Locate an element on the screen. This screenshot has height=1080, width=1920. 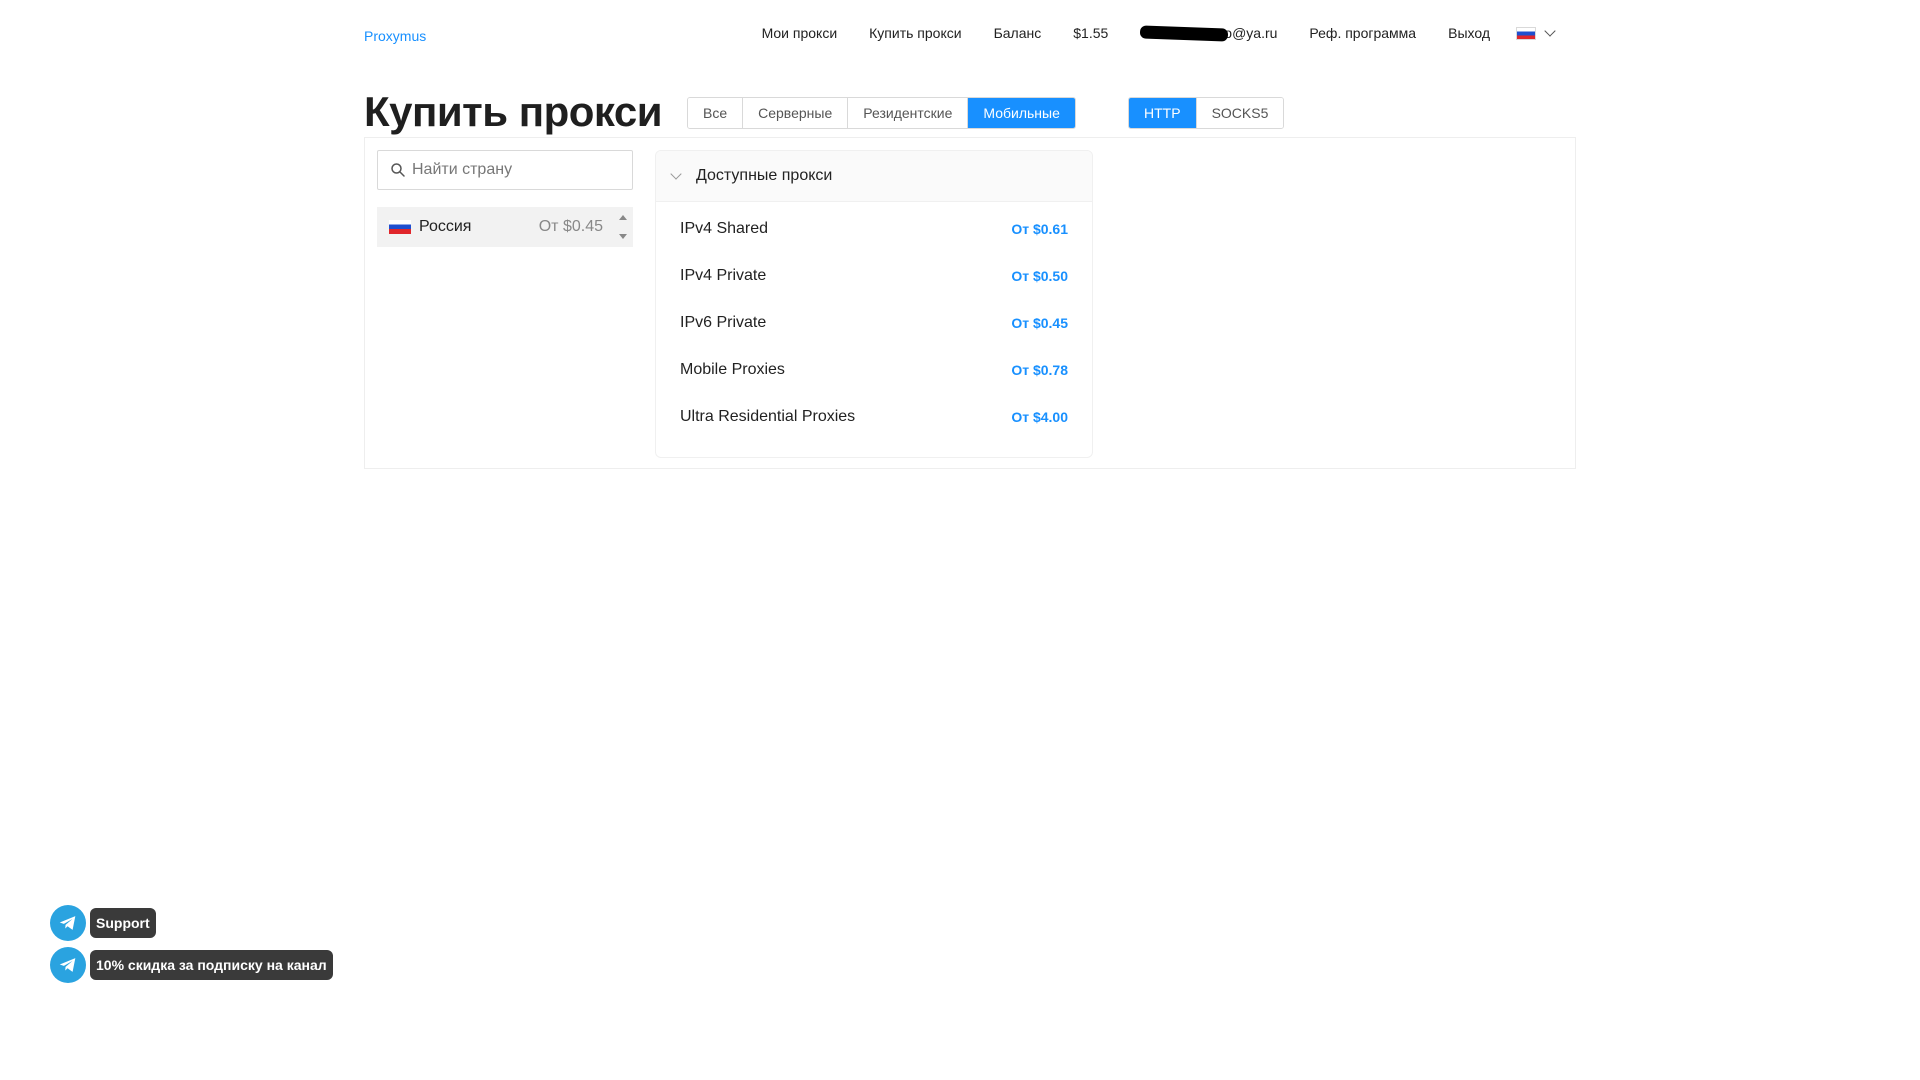
nav-logout: Выход is located at coordinates (1469, 33).